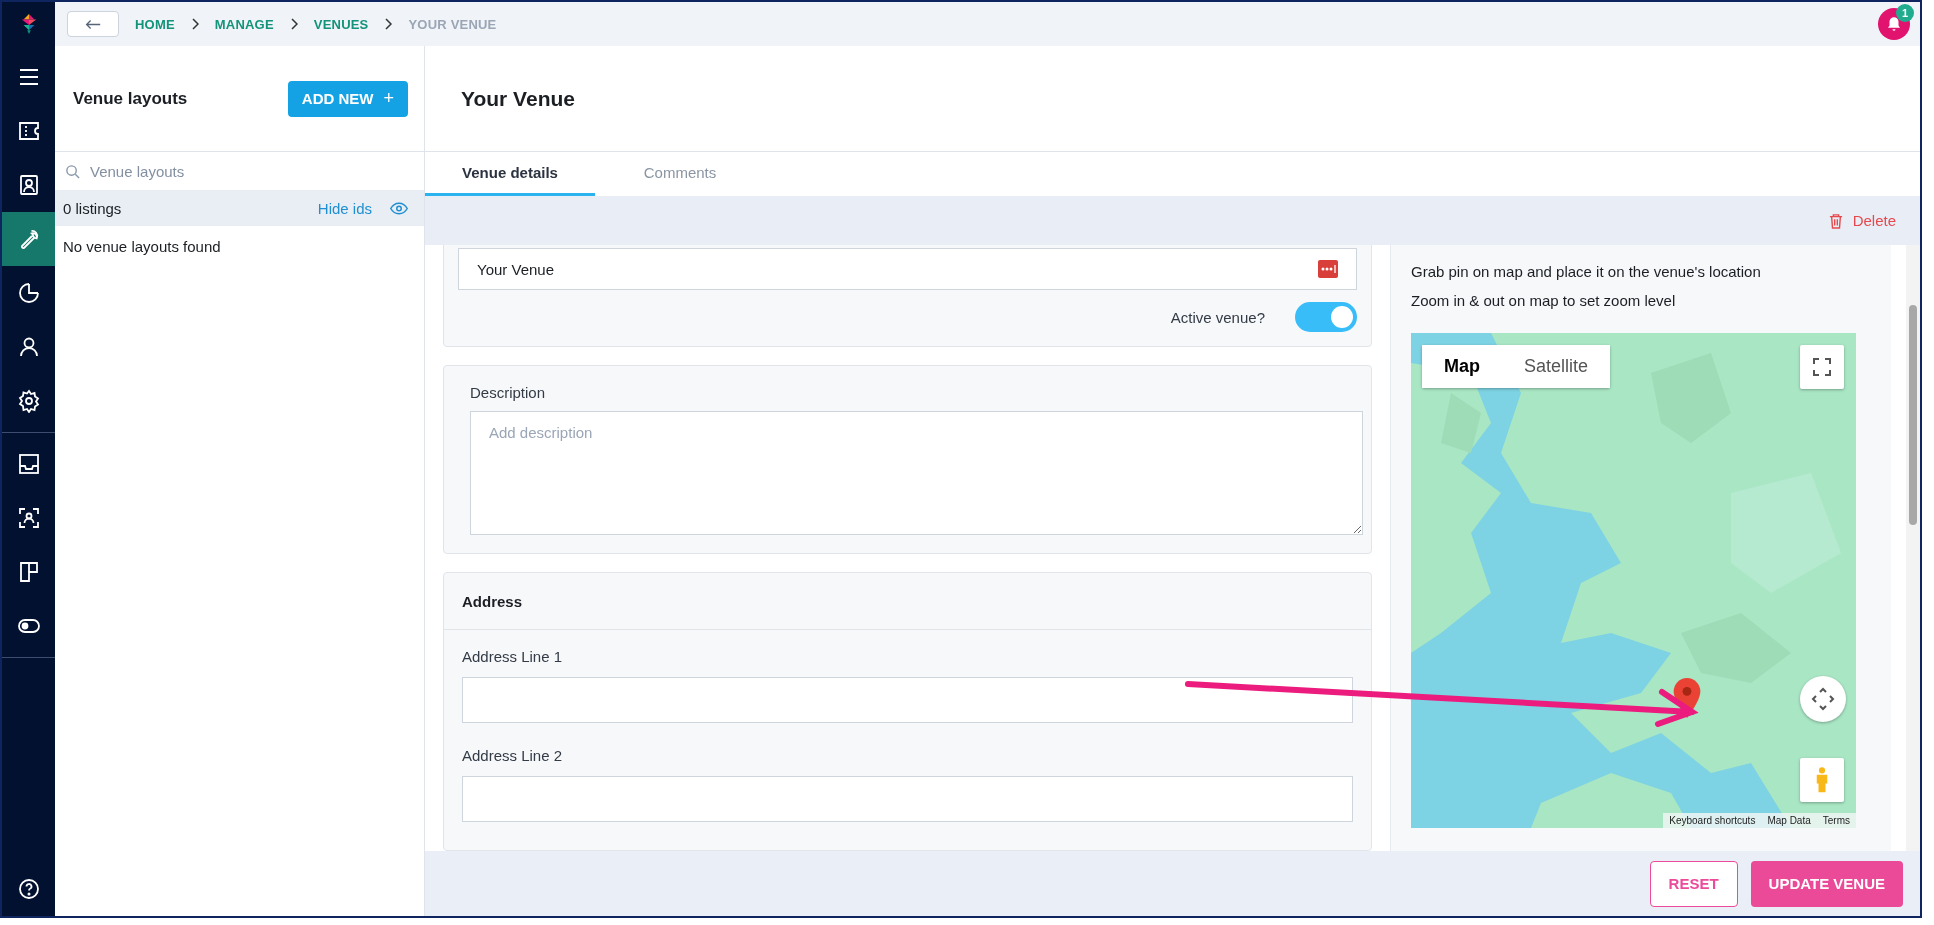  Describe the element at coordinates (1862, 220) in the screenshot. I see `delete-button: Delete` at that location.